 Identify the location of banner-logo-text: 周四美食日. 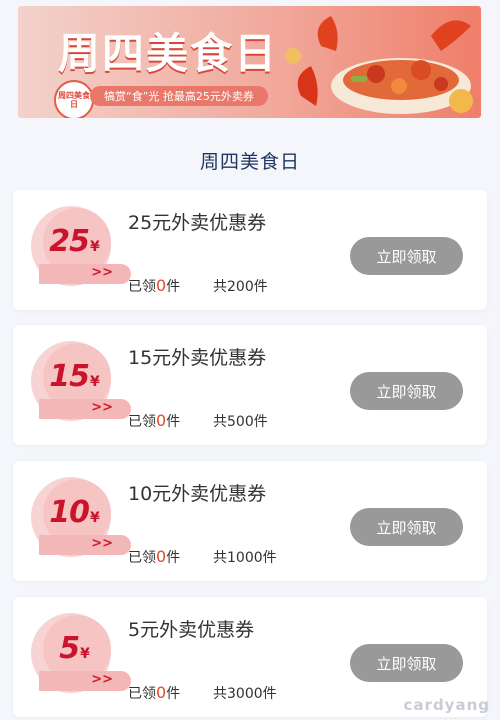
(74, 100).